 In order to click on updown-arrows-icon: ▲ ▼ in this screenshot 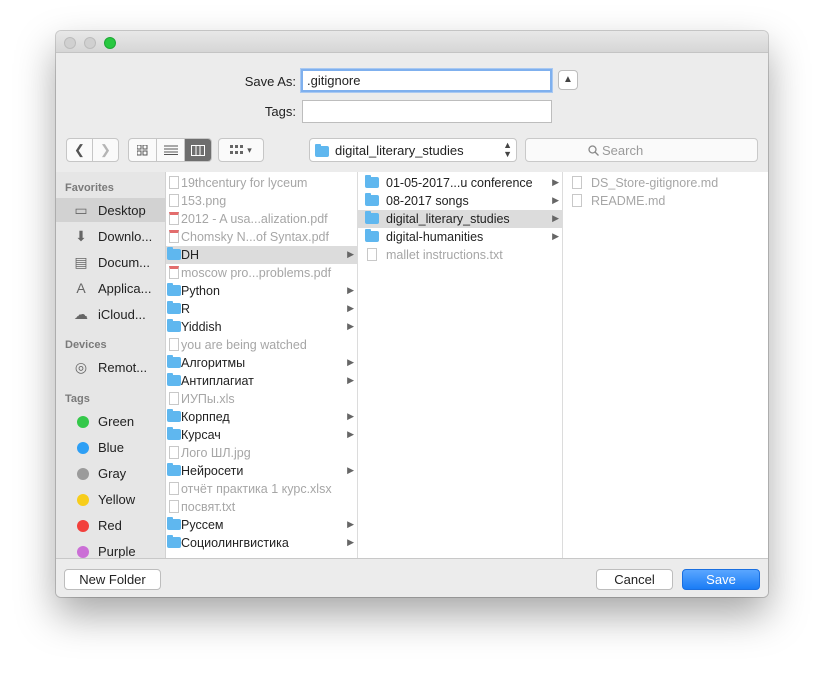, I will do `click(507, 149)`.